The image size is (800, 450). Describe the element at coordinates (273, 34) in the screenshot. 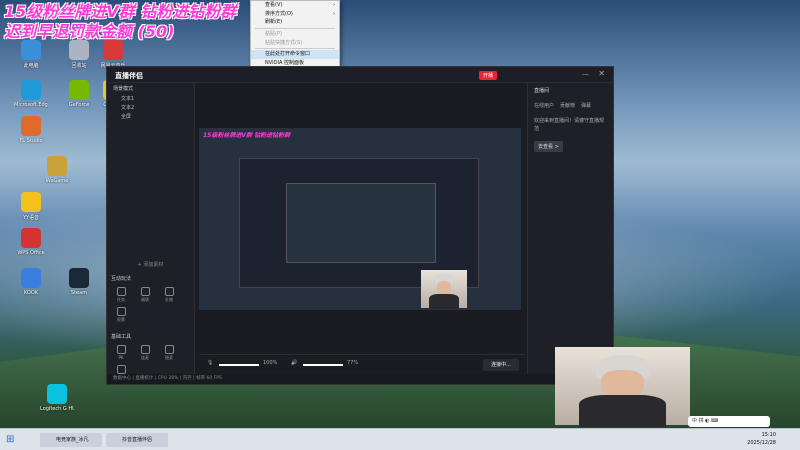

I see `menu-item-label: 粘贴(P)` at that location.